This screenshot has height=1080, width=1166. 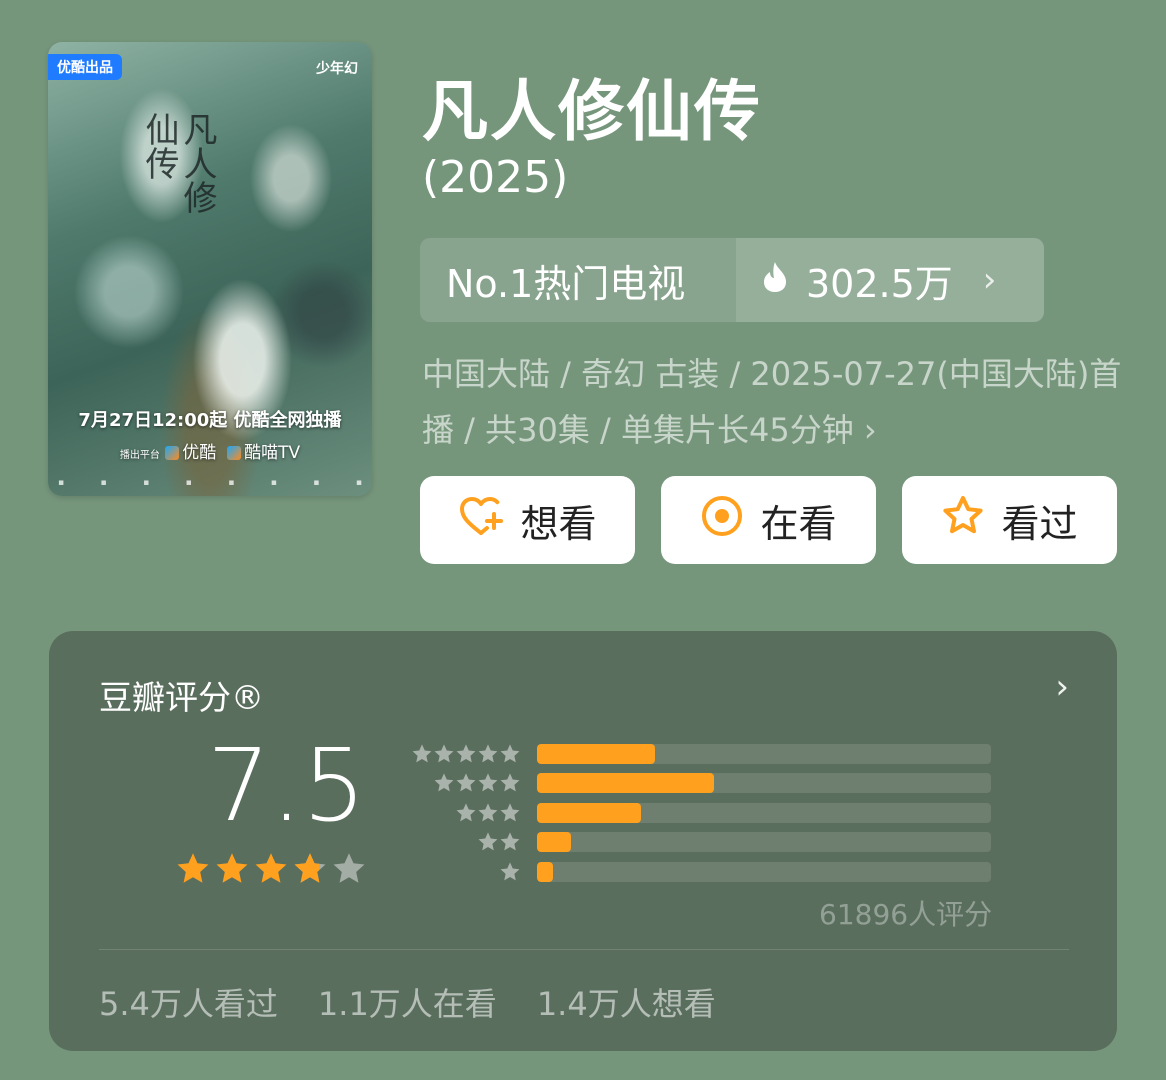 I want to click on action-buttons: 想看 在看 看过, so click(x=768, y=520).